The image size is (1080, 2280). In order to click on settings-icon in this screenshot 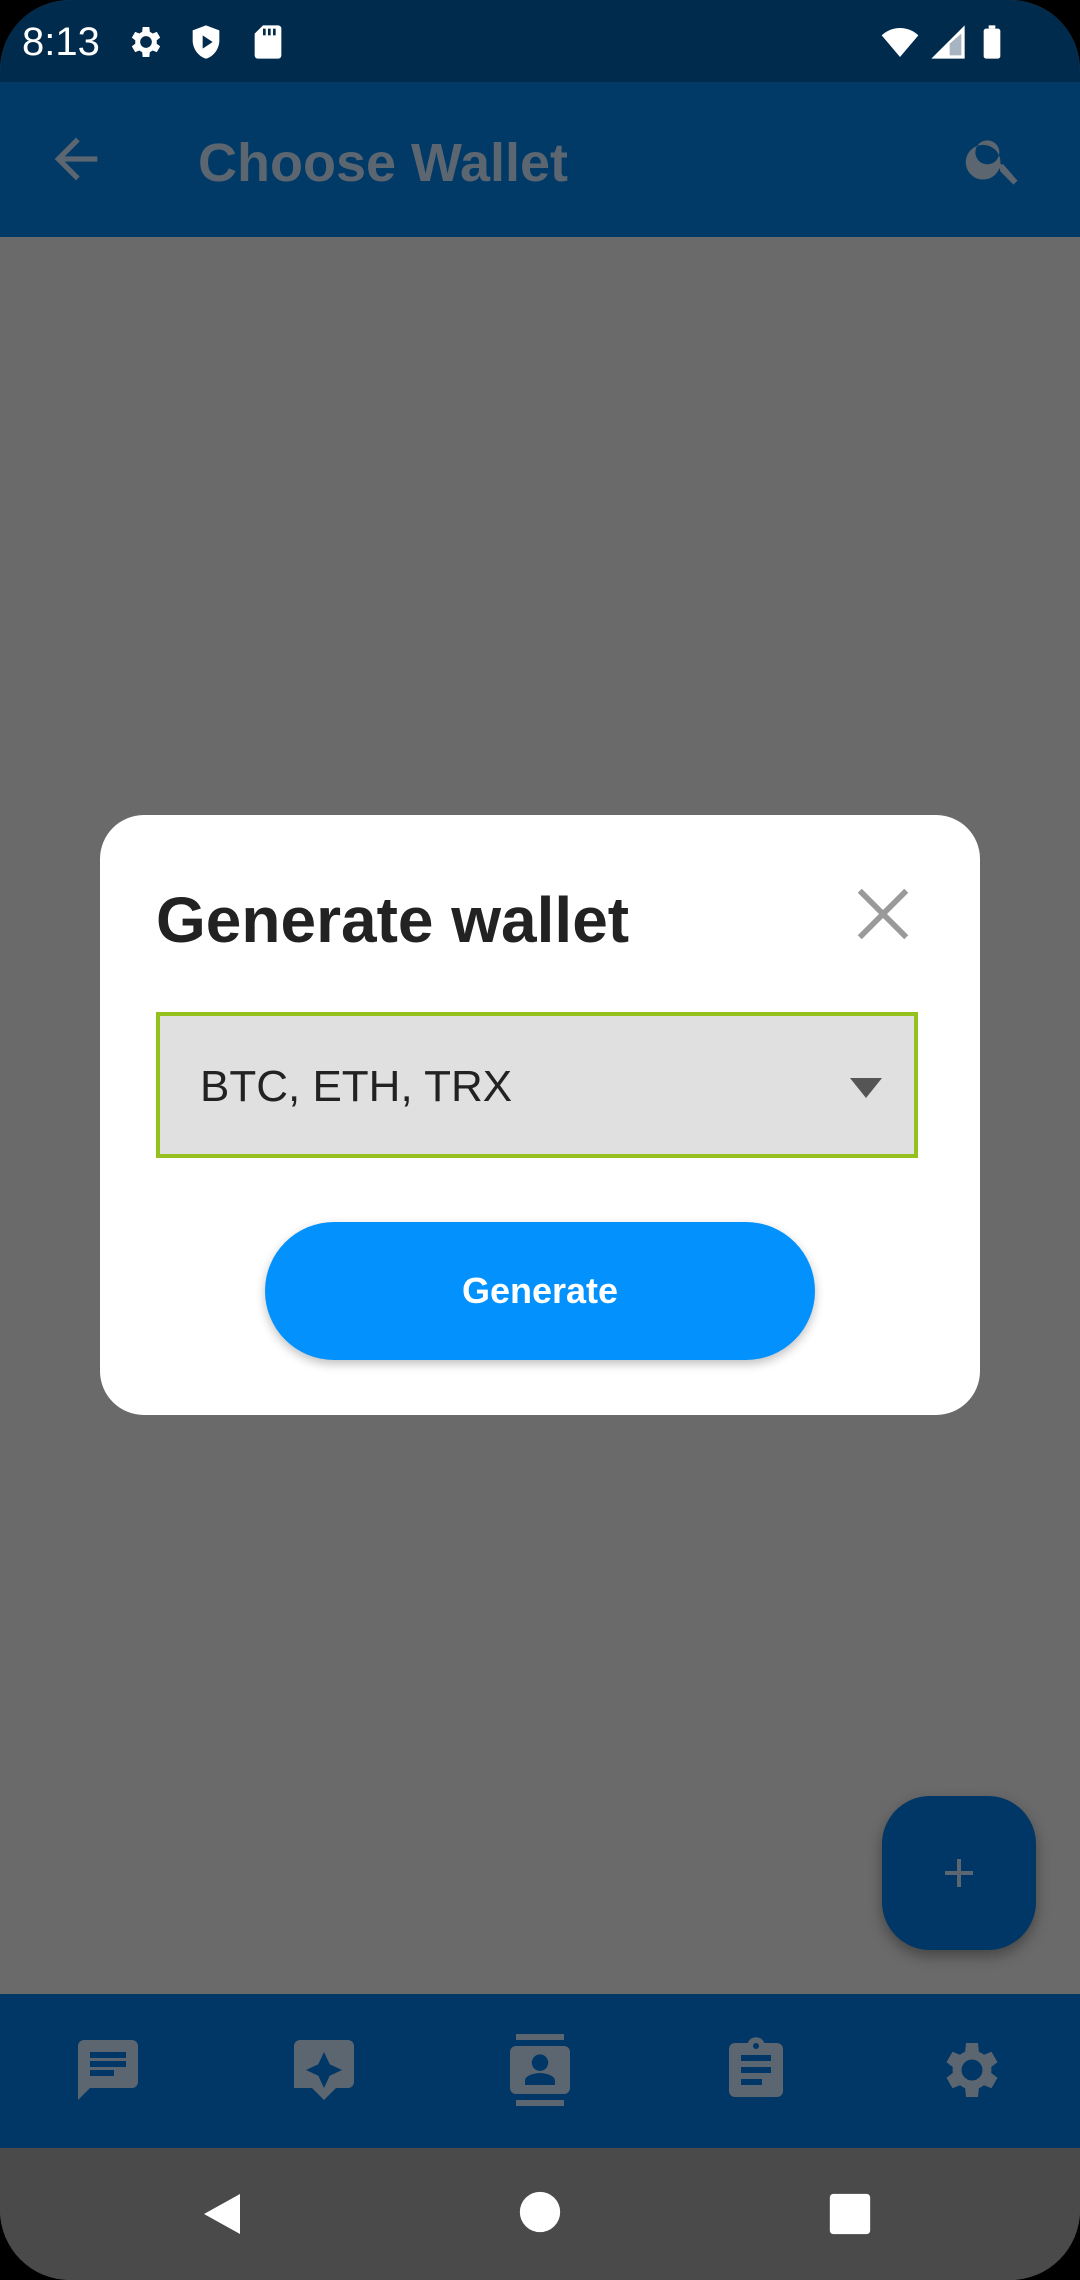, I will do `click(146, 42)`.